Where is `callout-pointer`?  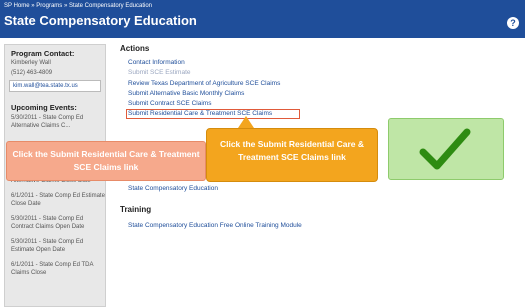 callout-pointer is located at coordinates (246, 122).